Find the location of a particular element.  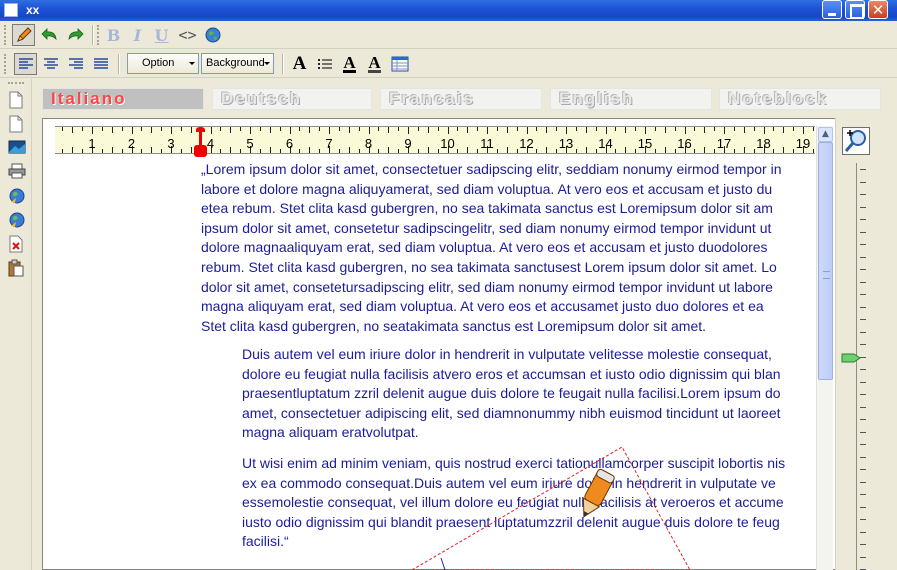

list-button is located at coordinates (324, 64).